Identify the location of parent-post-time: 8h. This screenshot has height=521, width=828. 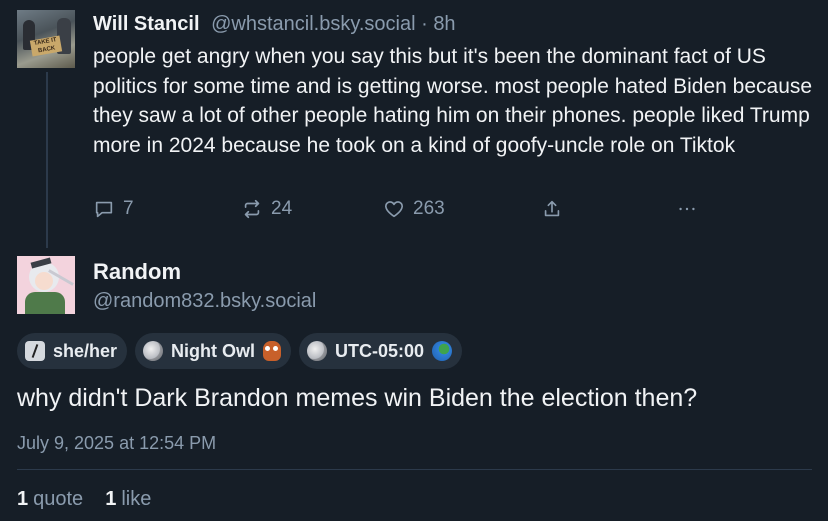
(444, 24).